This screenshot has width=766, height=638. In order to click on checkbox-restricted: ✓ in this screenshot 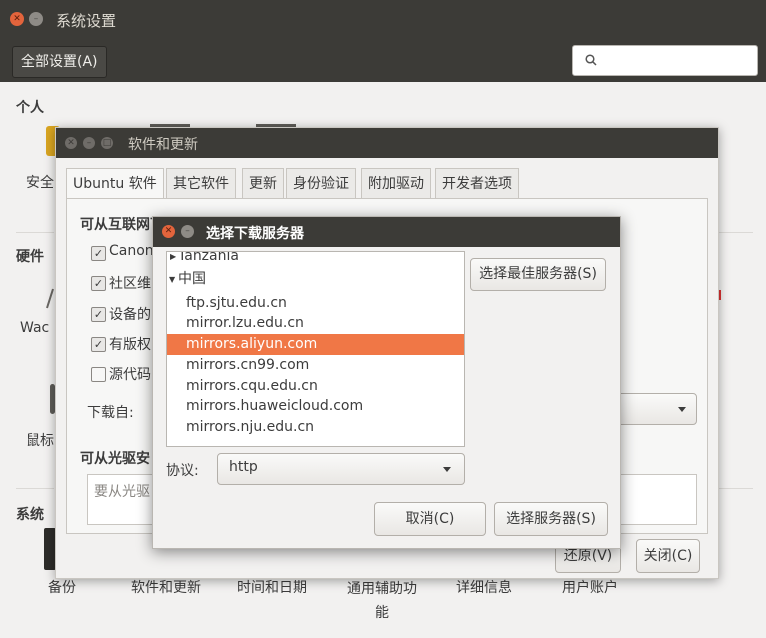, I will do `click(98, 314)`.